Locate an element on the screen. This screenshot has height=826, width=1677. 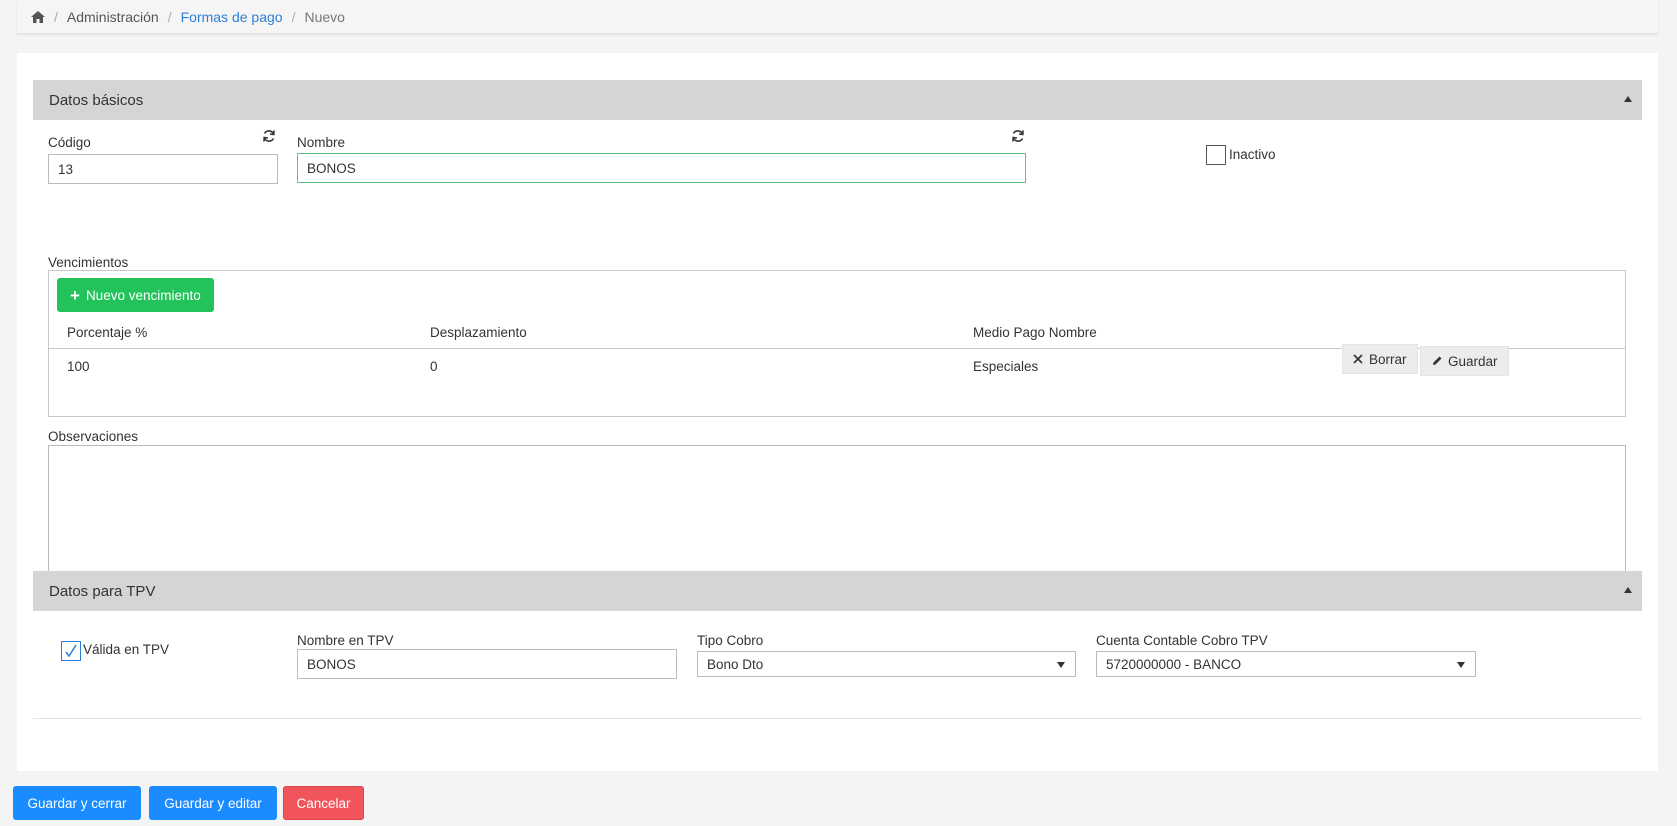
valida-tpv-label: Válida en TPV is located at coordinates (126, 649).